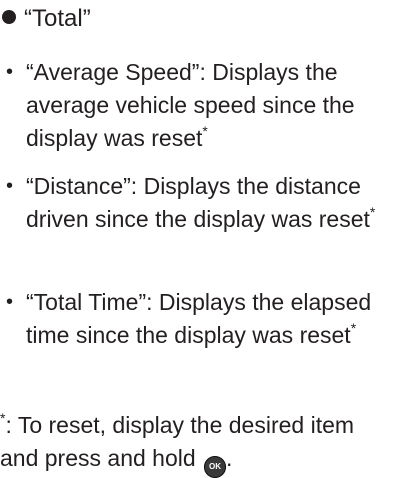 This screenshot has height=478, width=419. Describe the element at coordinates (229, 458) in the screenshot. I see `footnote-end: .` at that location.